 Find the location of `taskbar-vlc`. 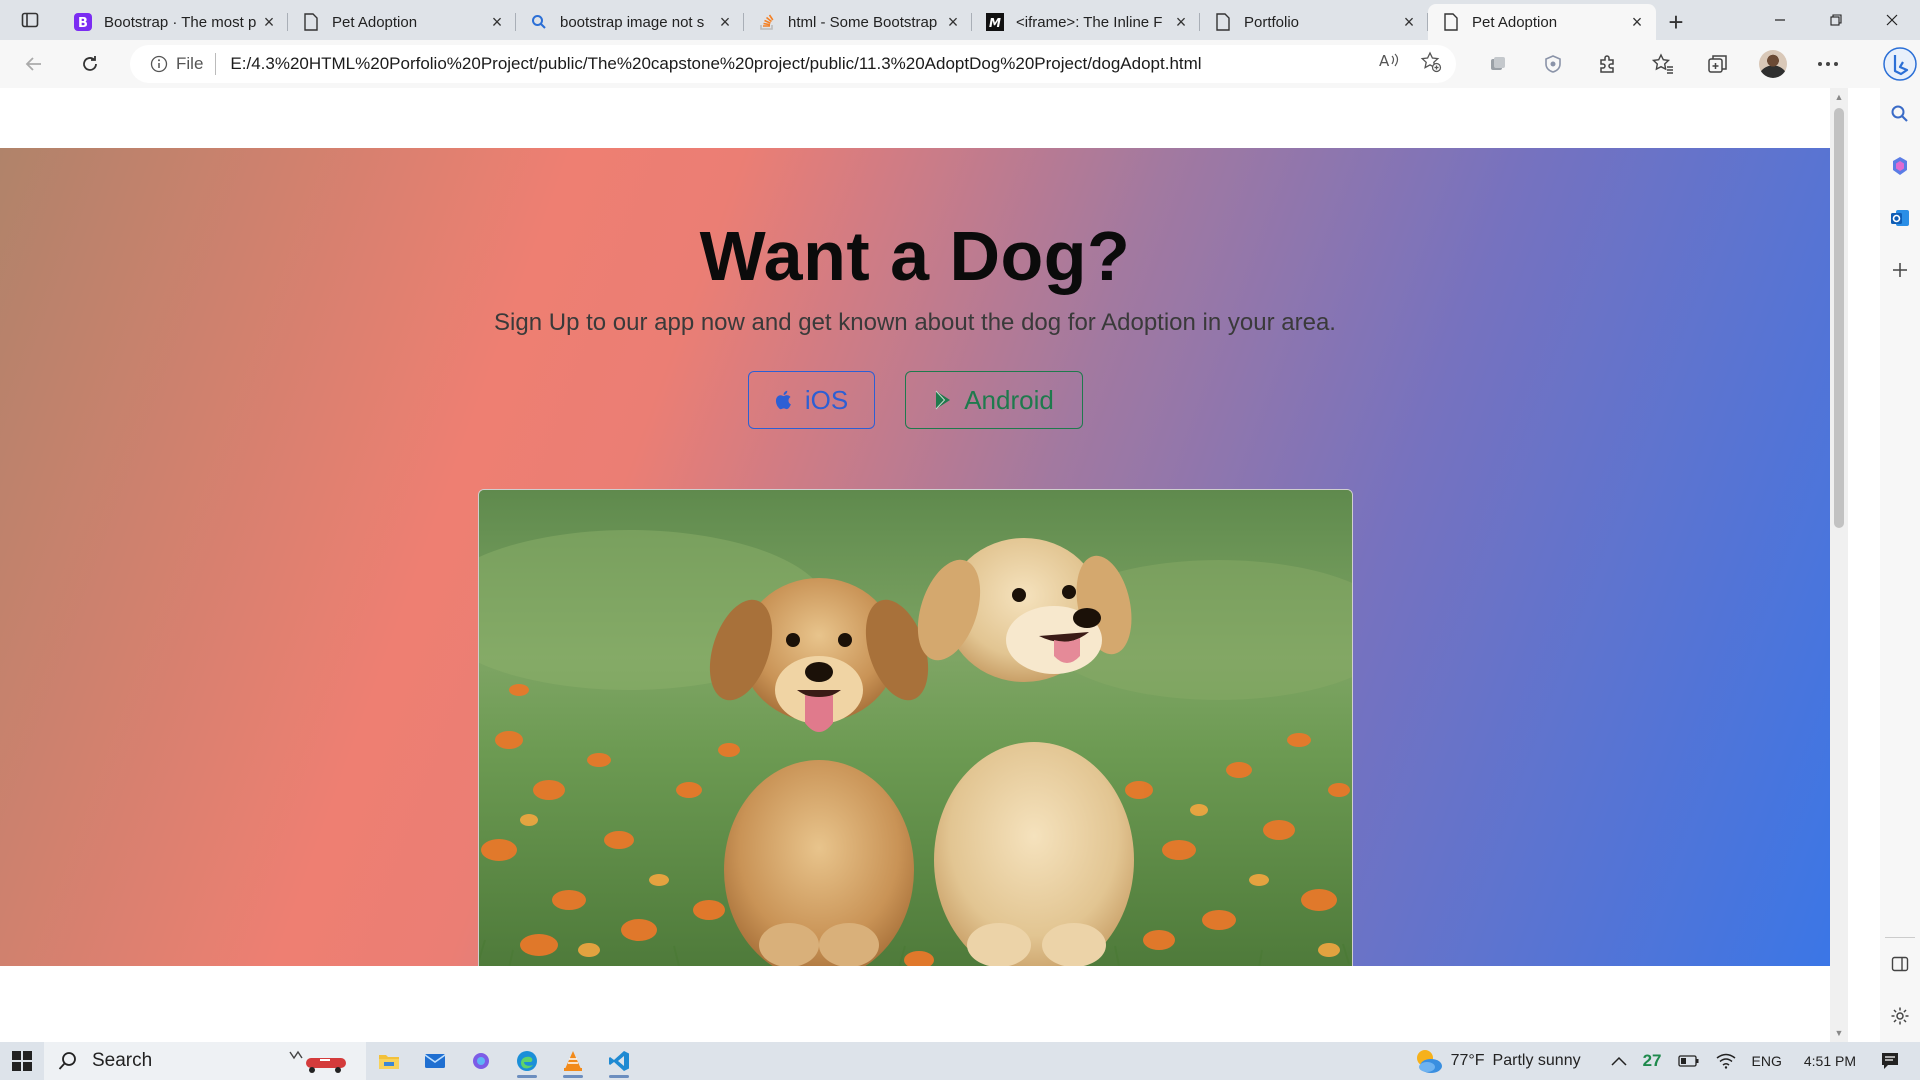

taskbar-vlc is located at coordinates (573, 1061).